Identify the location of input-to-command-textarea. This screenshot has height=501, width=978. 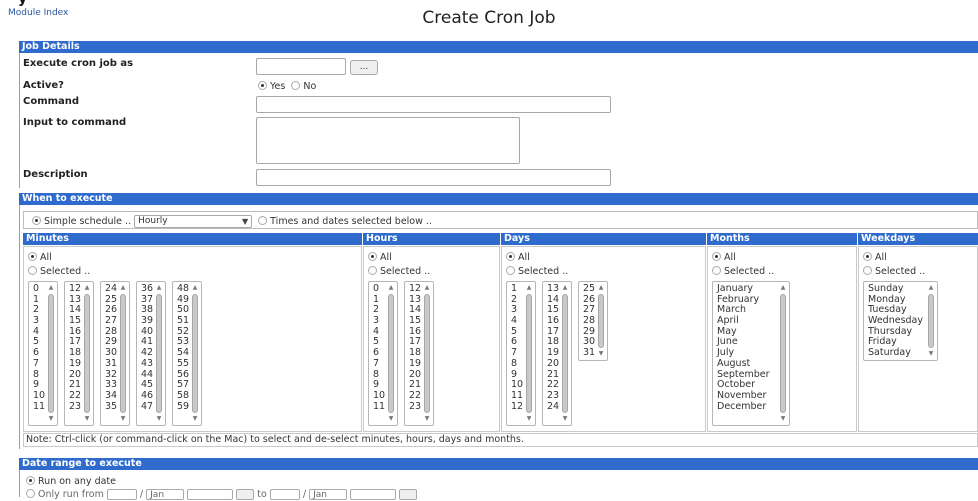
(388, 140).